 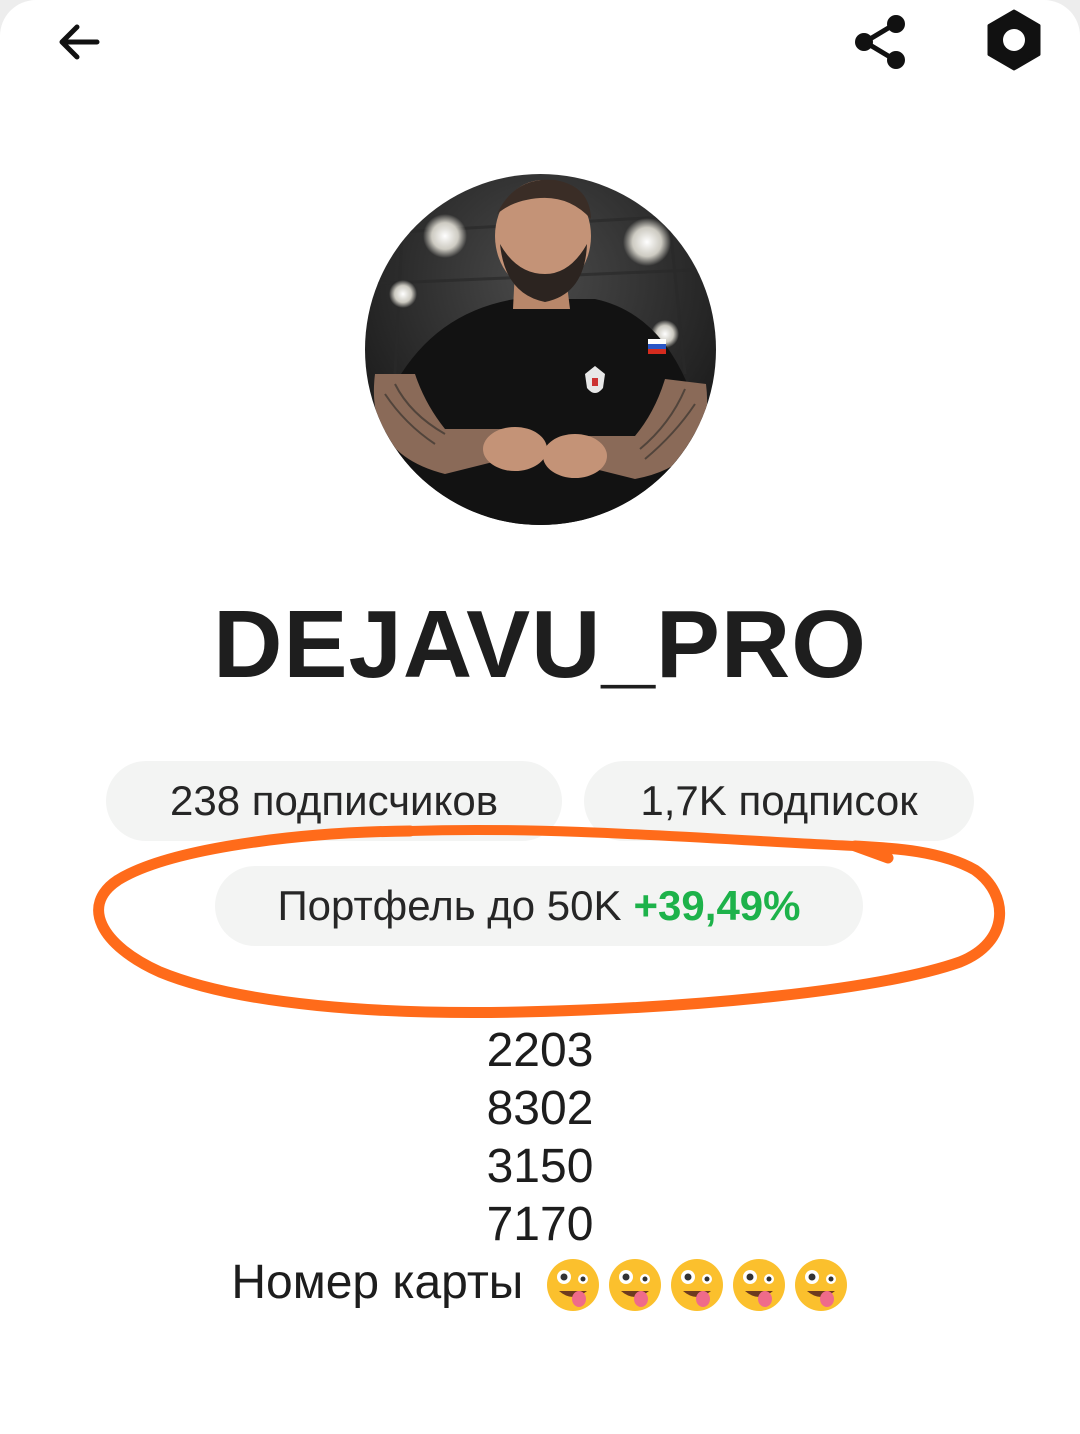 I want to click on avatar-photo, so click(x=540, y=349).